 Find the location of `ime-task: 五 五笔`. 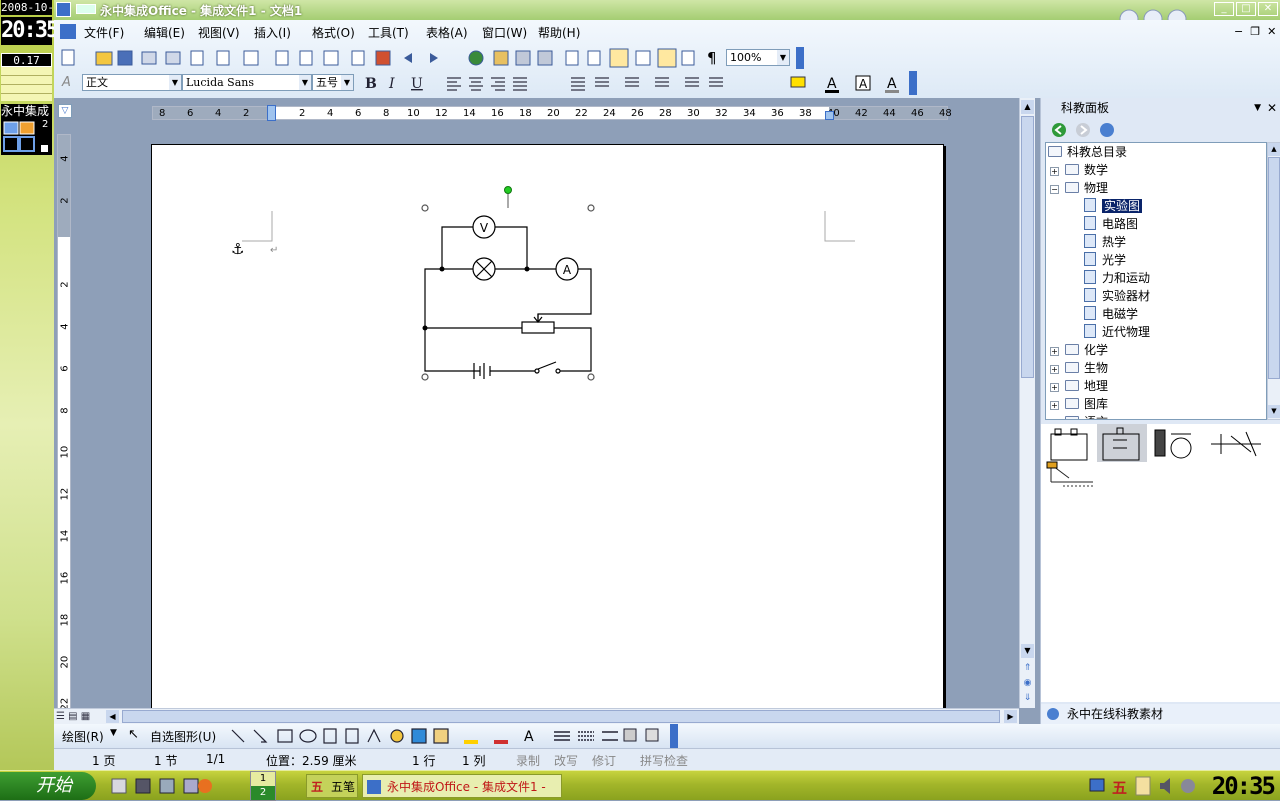

ime-task: 五 五笔 is located at coordinates (332, 786).